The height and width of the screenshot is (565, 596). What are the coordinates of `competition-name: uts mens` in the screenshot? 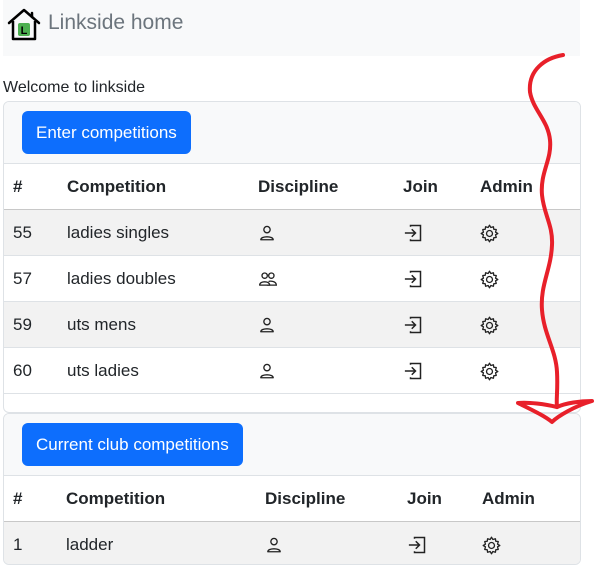 It's located at (153, 325).